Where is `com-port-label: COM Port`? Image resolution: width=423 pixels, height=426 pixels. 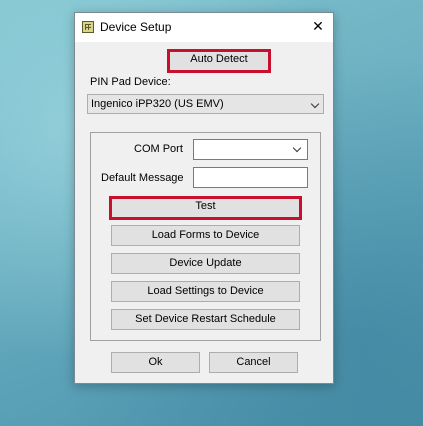 com-port-label: COM Port is located at coordinates (158, 149).